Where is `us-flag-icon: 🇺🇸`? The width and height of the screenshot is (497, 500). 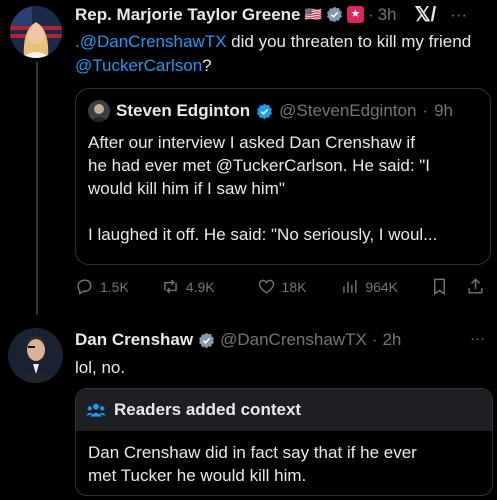 us-flag-icon: 🇺🇸 is located at coordinates (313, 14).